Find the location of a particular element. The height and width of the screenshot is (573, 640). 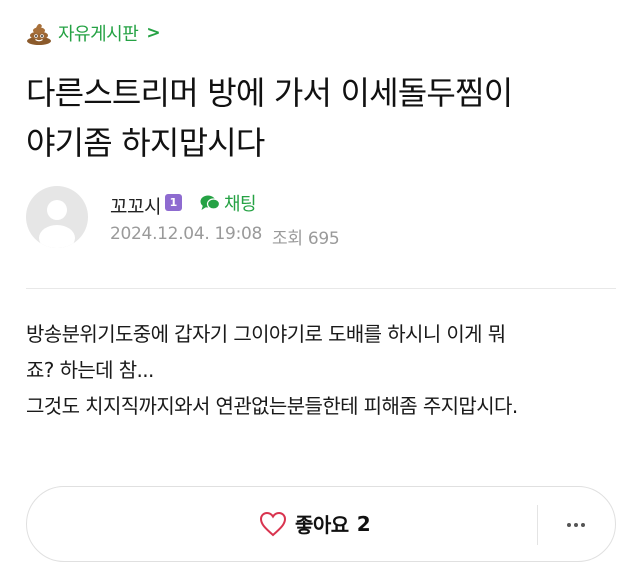

avatar is located at coordinates (57, 217).